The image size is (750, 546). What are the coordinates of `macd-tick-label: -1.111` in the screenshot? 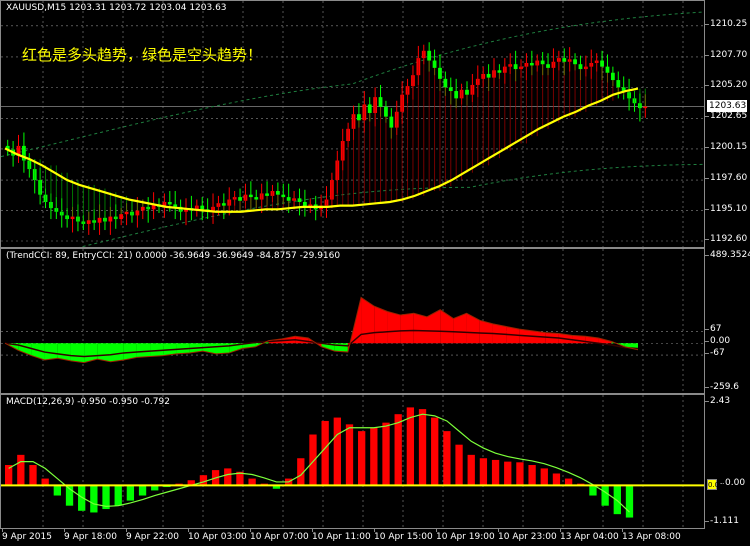 It's located at (722, 521).